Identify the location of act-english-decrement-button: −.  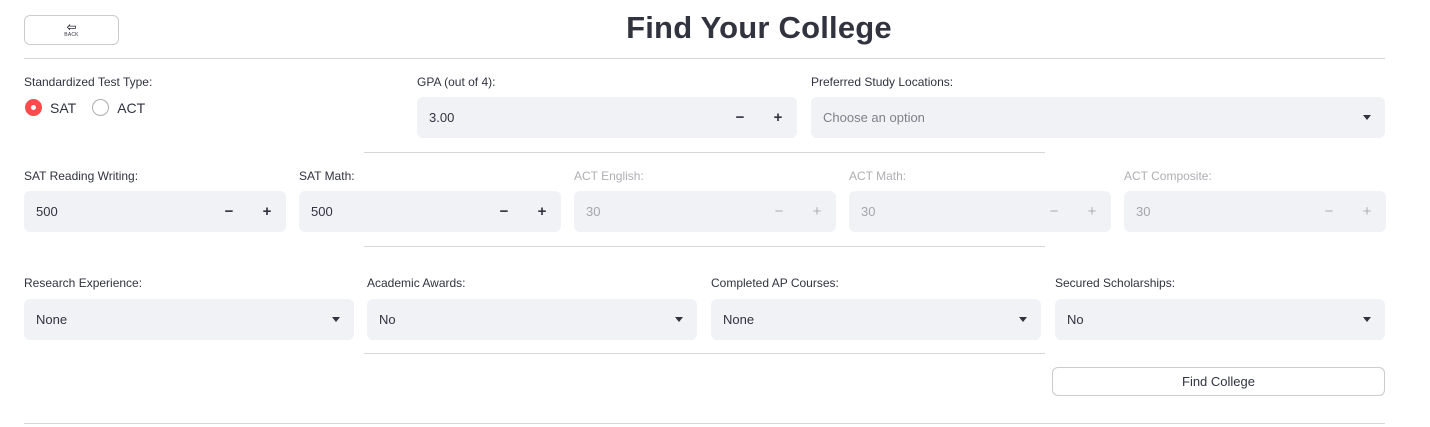
(779, 211).